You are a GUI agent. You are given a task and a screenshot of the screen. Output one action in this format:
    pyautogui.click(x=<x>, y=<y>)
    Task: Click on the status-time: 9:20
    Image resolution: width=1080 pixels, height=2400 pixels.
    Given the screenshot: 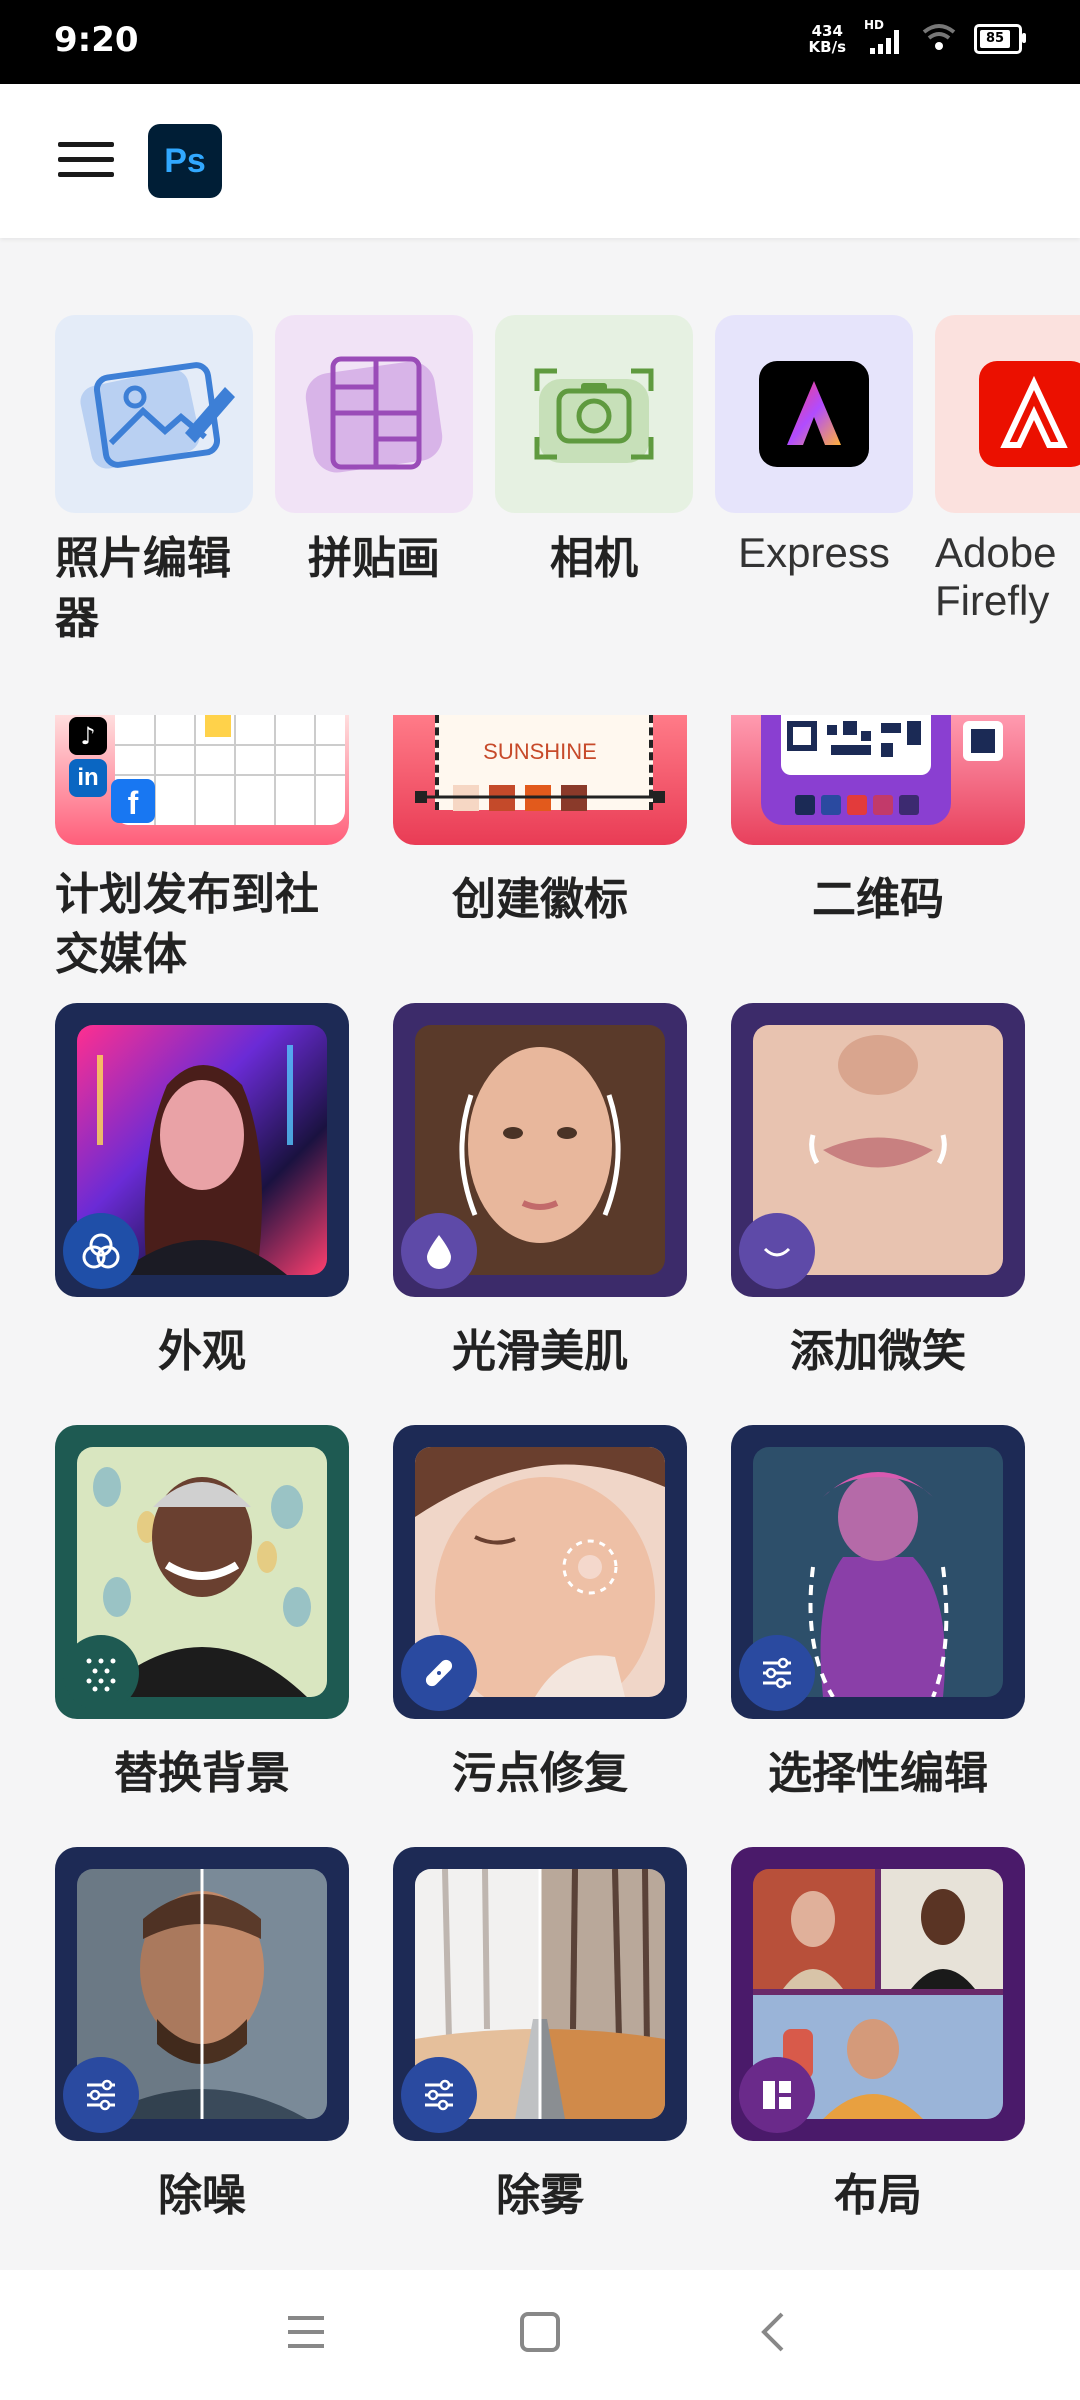 What is the action you would take?
    pyautogui.click(x=96, y=40)
    